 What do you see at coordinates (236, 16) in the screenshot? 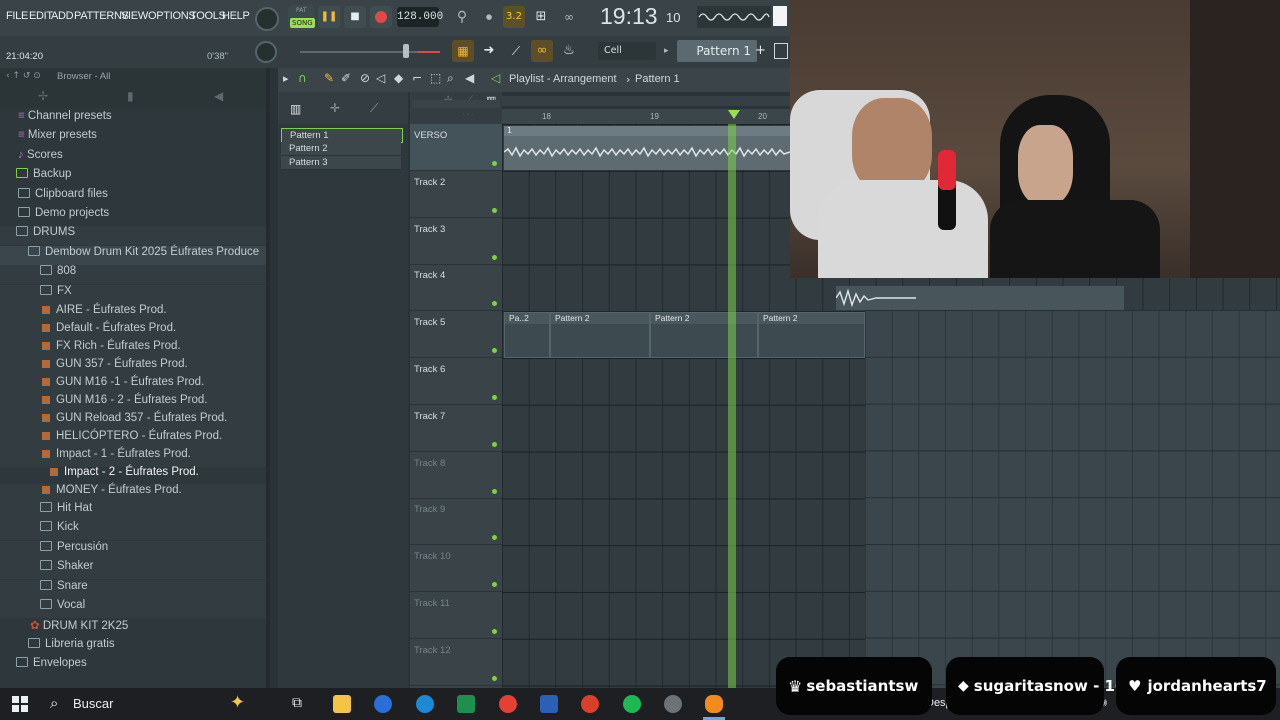
I see `menu-help: HELP` at bounding box center [236, 16].